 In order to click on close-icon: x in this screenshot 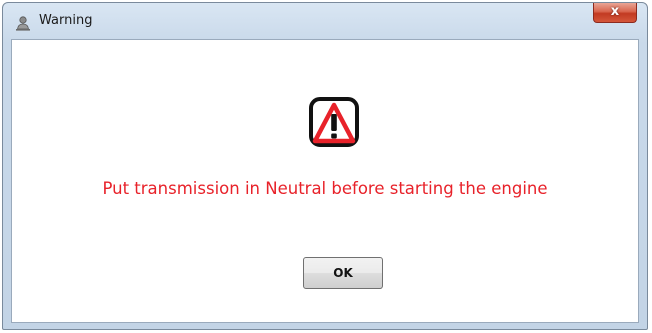, I will do `click(615, 11)`.